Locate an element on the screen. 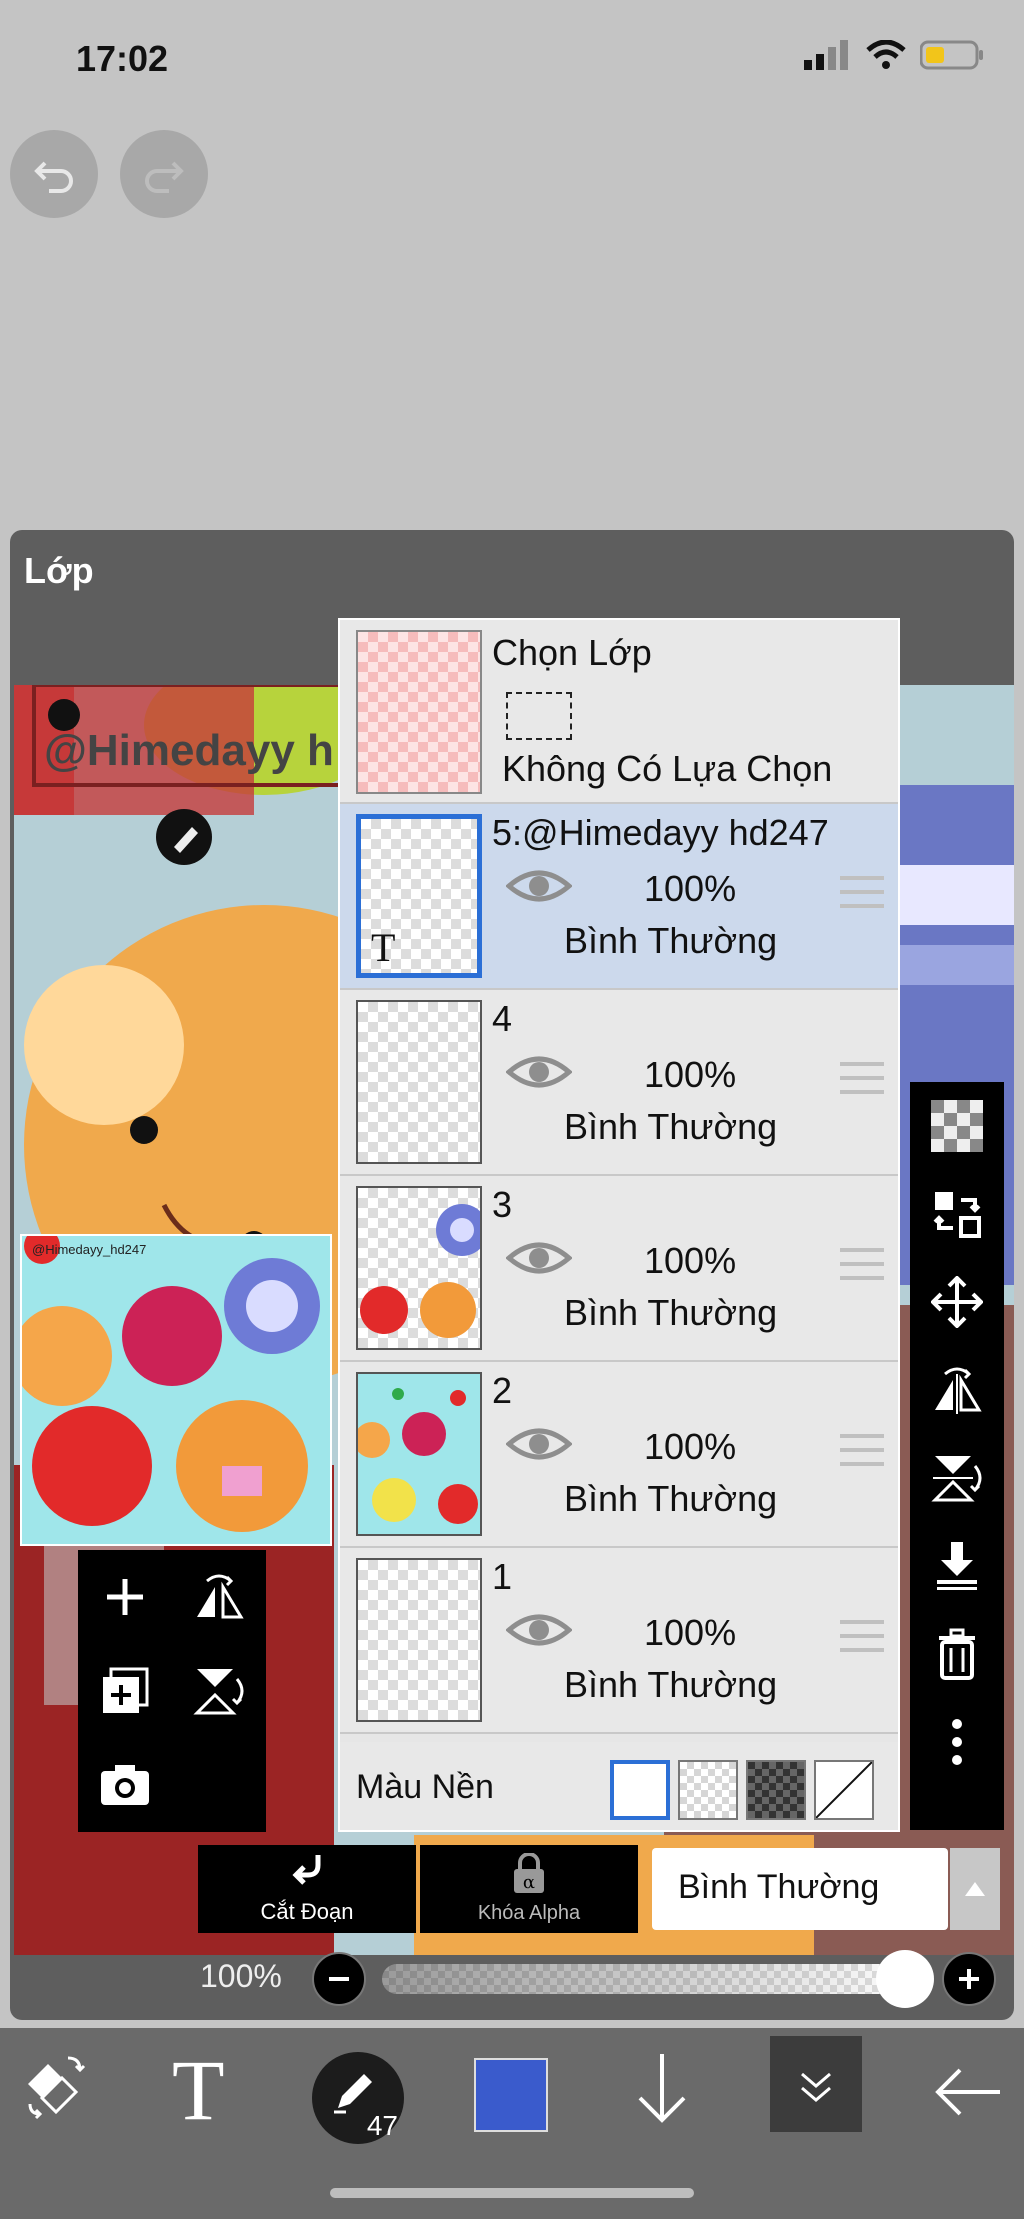 This screenshot has height=2219, width=1024. layer-thumbnail-5: T is located at coordinates (419, 896).